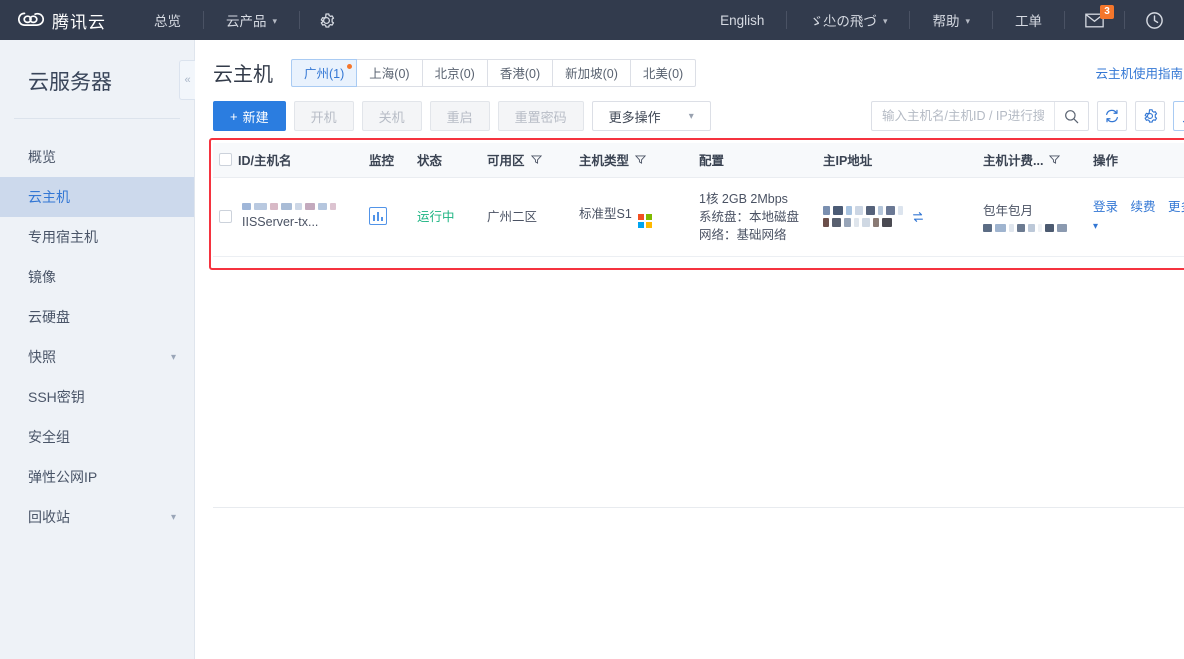  I want to click on region-tab-group: 广州(1) 上海(0) 北京(0) 香港(0) 新加坡(0) 北美(0), so click(494, 72).